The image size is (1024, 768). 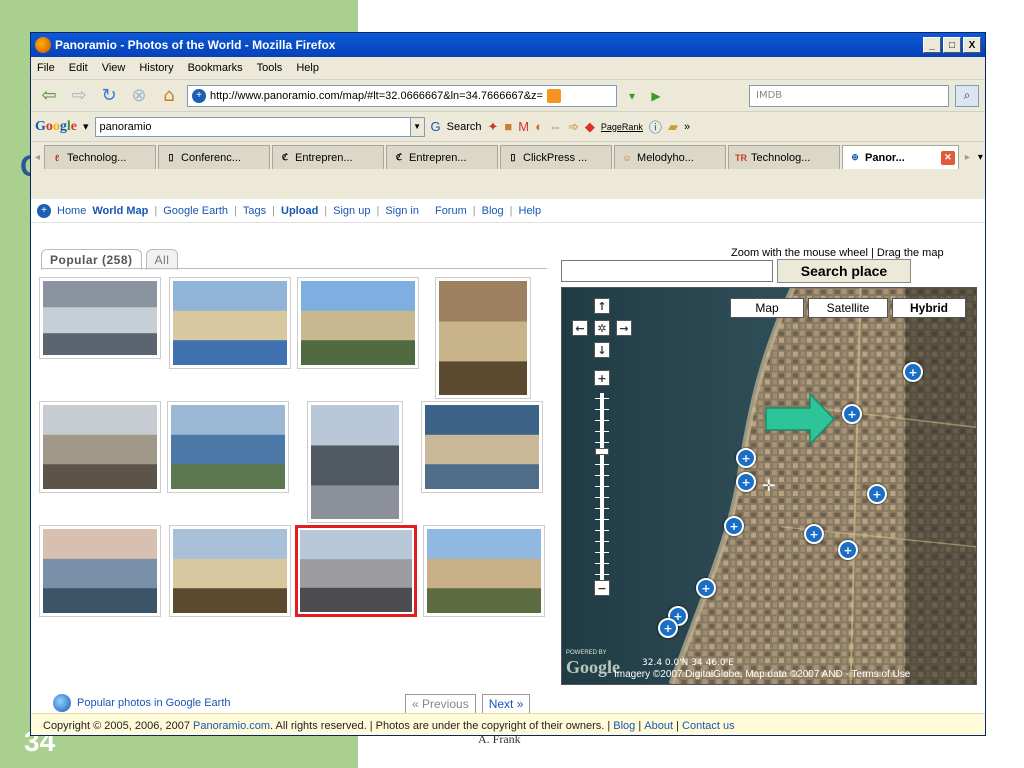 What do you see at coordinates (44, 210) in the screenshot?
I see `panoramio-home-icon: +` at bounding box center [44, 210].